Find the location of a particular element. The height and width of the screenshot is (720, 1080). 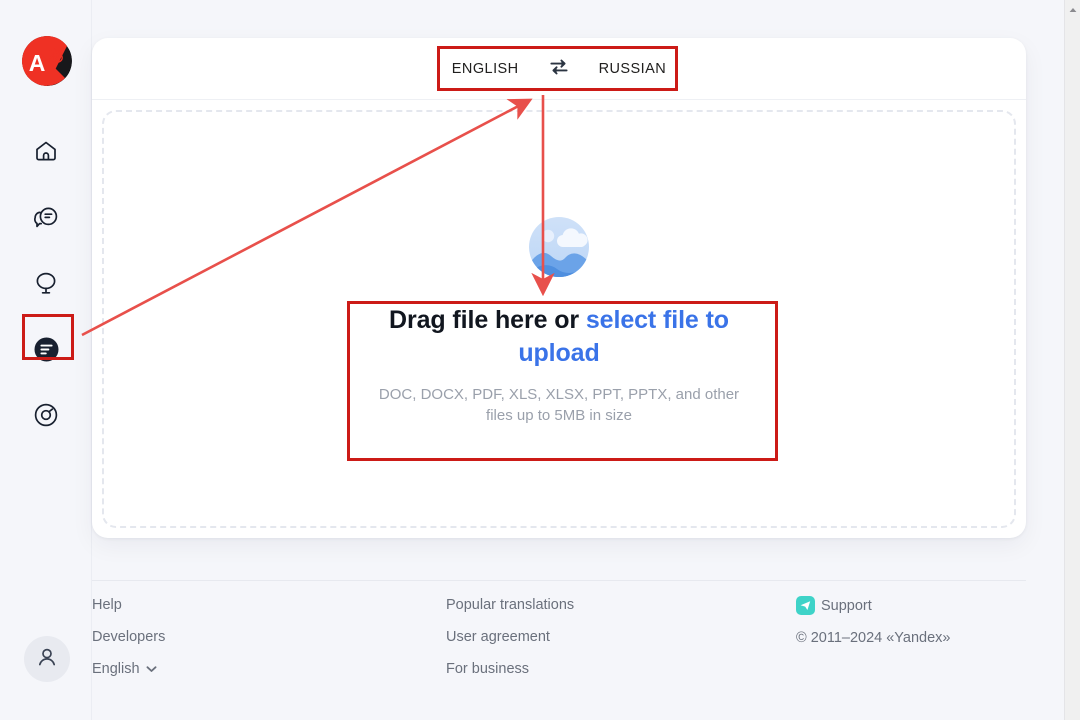

sidebar-item-chat is located at coordinates (46, 217).